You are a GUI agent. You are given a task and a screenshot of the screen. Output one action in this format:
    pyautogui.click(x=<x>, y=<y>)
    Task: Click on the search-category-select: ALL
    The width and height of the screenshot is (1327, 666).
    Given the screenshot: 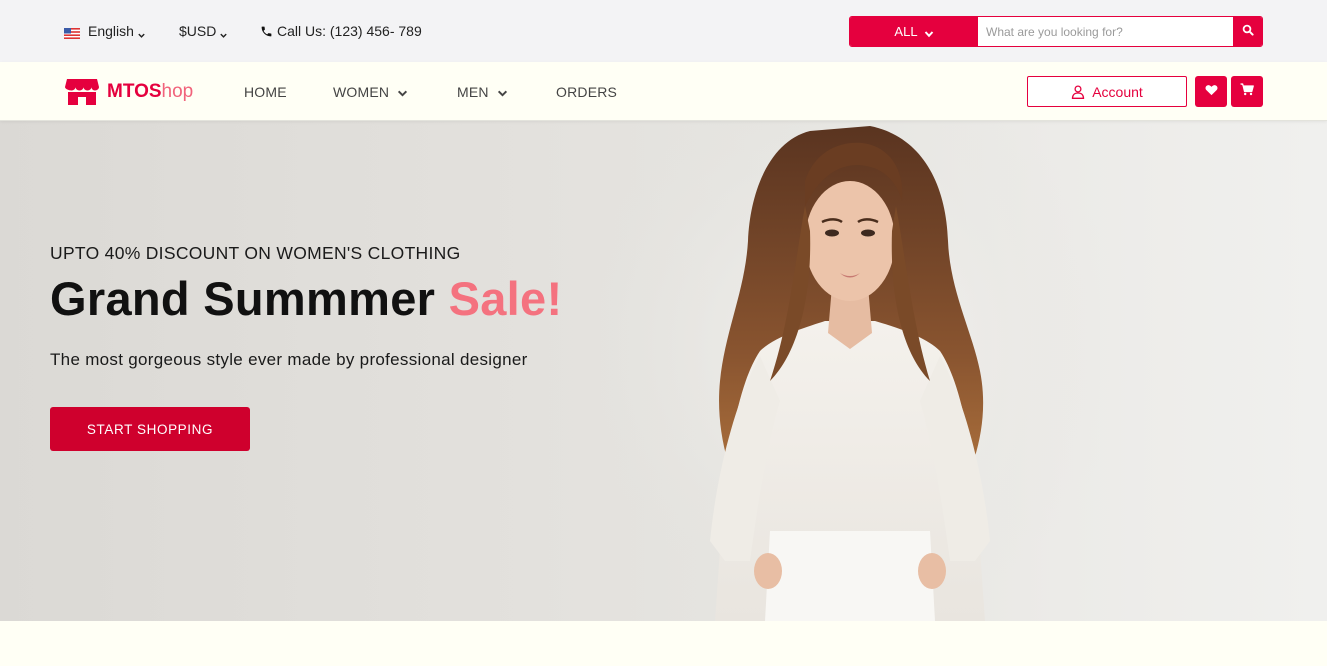 What is the action you would take?
    pyautogui.click(x=914, y=31)
    